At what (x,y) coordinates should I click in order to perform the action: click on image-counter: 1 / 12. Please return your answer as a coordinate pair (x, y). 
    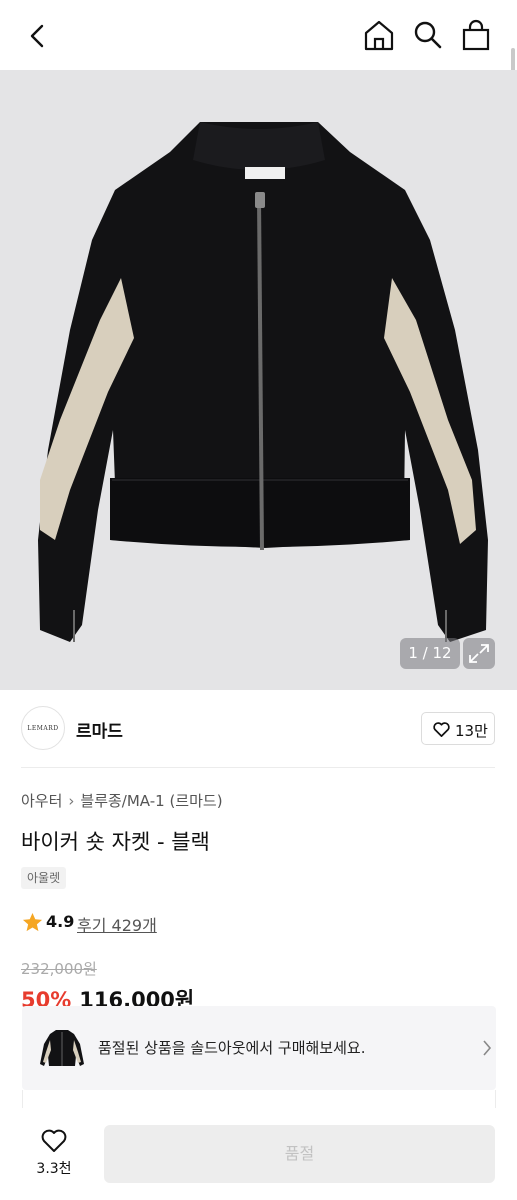
    Looking at the image, I should click on (430, 653).